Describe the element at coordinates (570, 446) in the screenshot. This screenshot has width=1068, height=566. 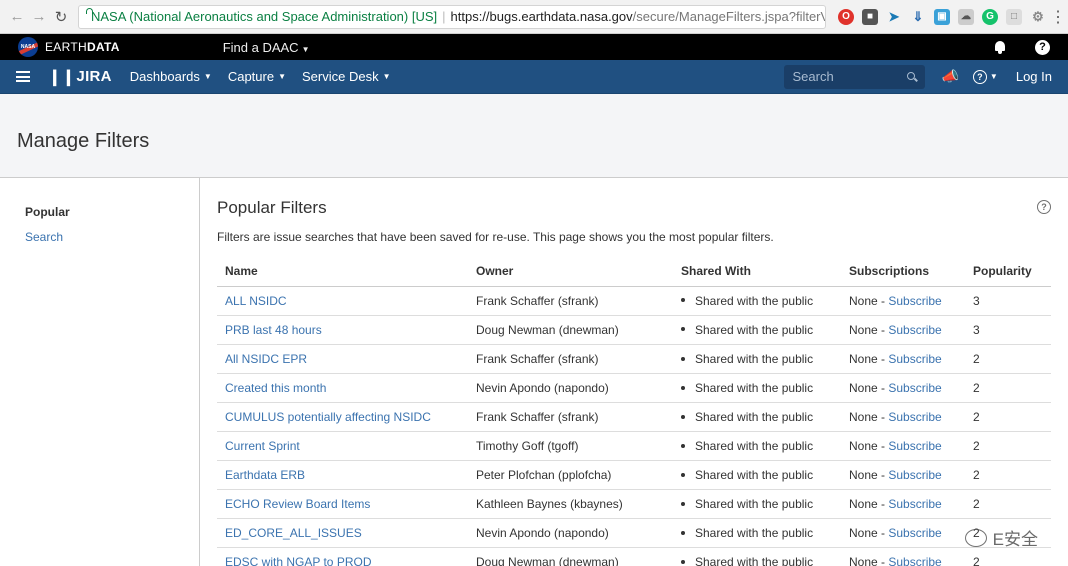
I see `owner-cell: Timothy Goff (tgoff)` at that location.